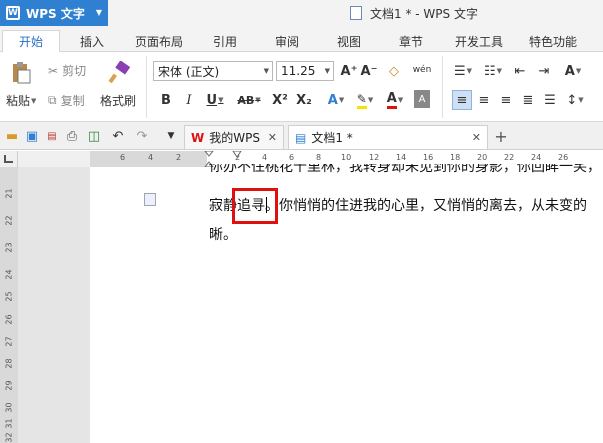 The width and height of the screenshot is (603, 443). Describe the element at coordinates (411, 41) in the screenshot. I see `tab-section: 章节` at that location.